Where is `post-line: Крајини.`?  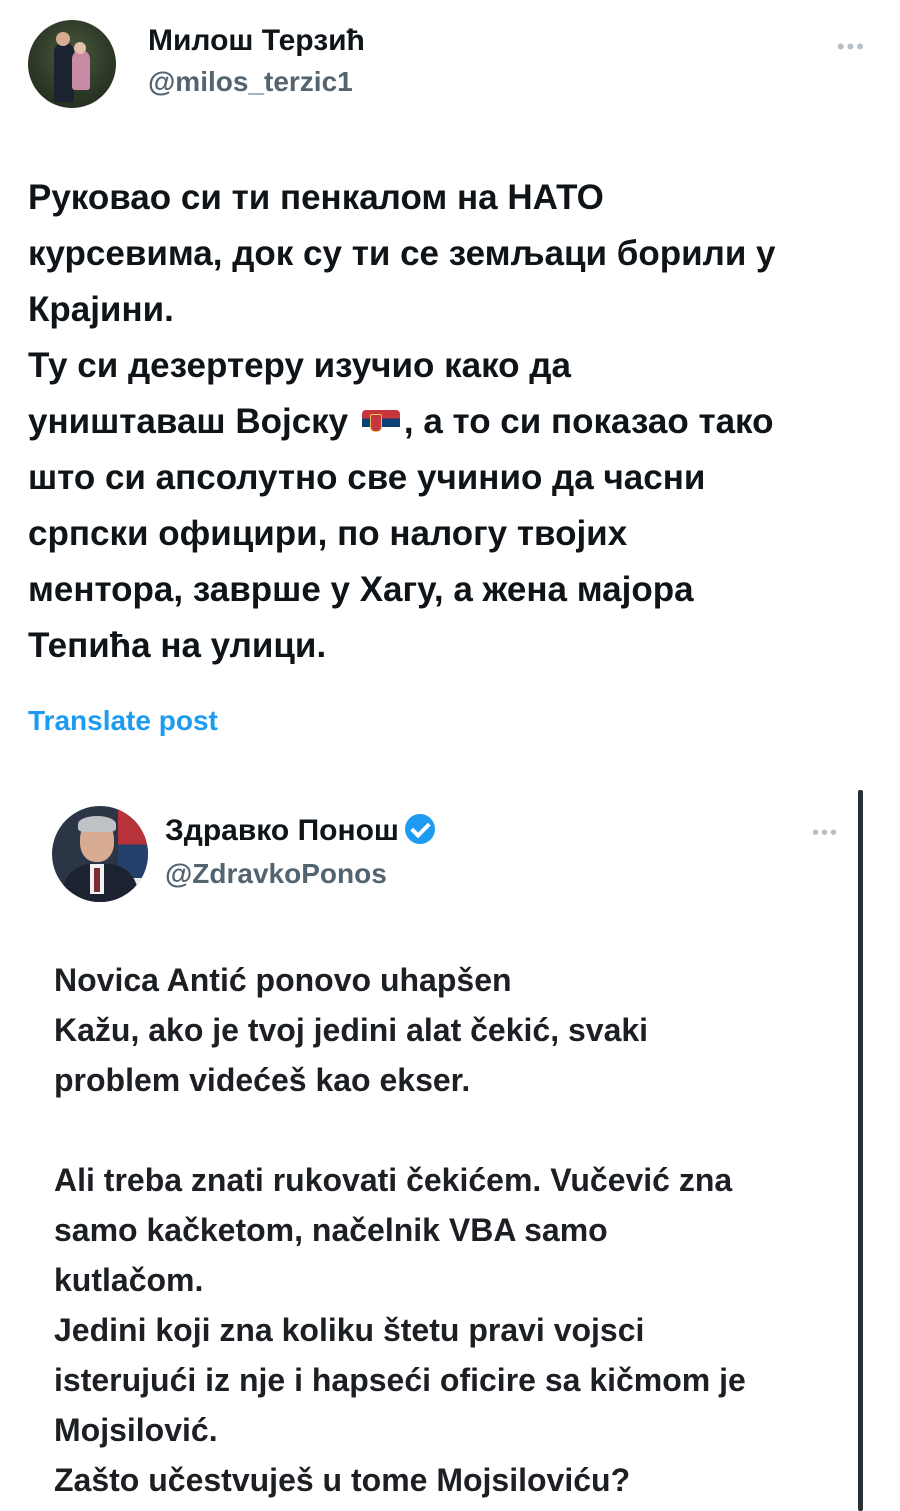 post-line: Крајини. is located at coordinates (101, 309).